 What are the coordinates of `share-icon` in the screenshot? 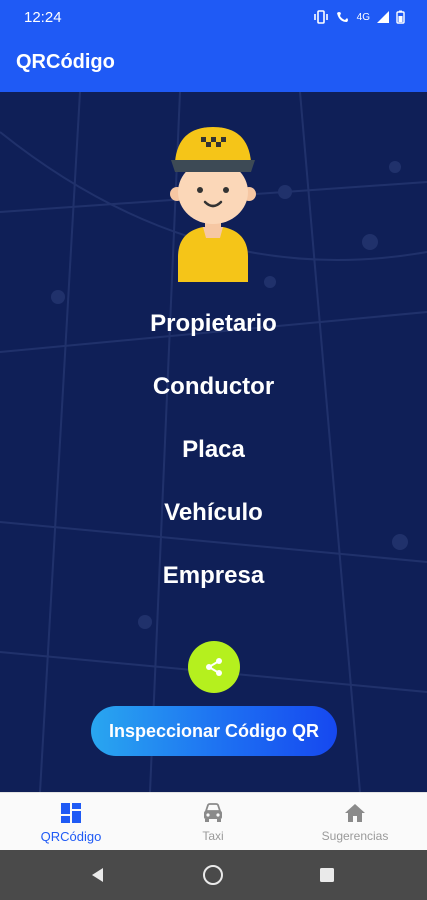 It's located at (214, 667).